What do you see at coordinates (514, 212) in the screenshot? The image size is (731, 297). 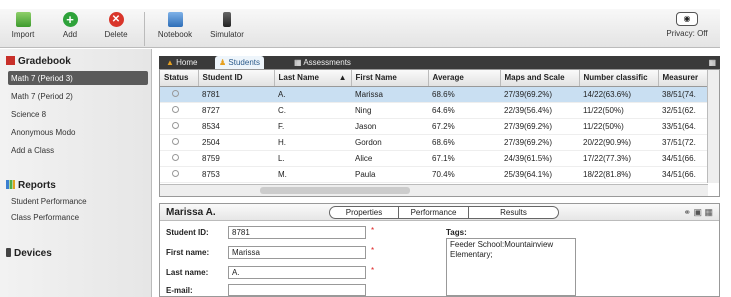 I see `tab-results: Results` at bounding box center [514, 212].